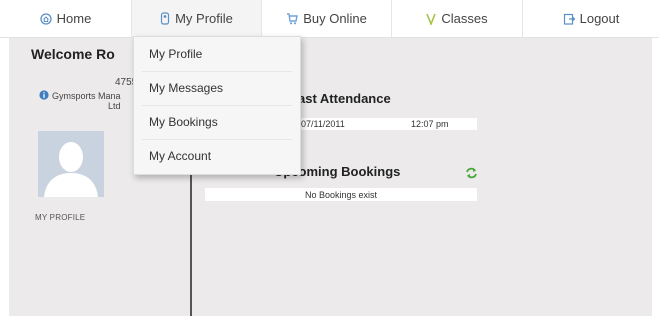 This screenshot has height=316, width=659. I want to click on last-attendance-title: ast Attendance, so click(344, 98).